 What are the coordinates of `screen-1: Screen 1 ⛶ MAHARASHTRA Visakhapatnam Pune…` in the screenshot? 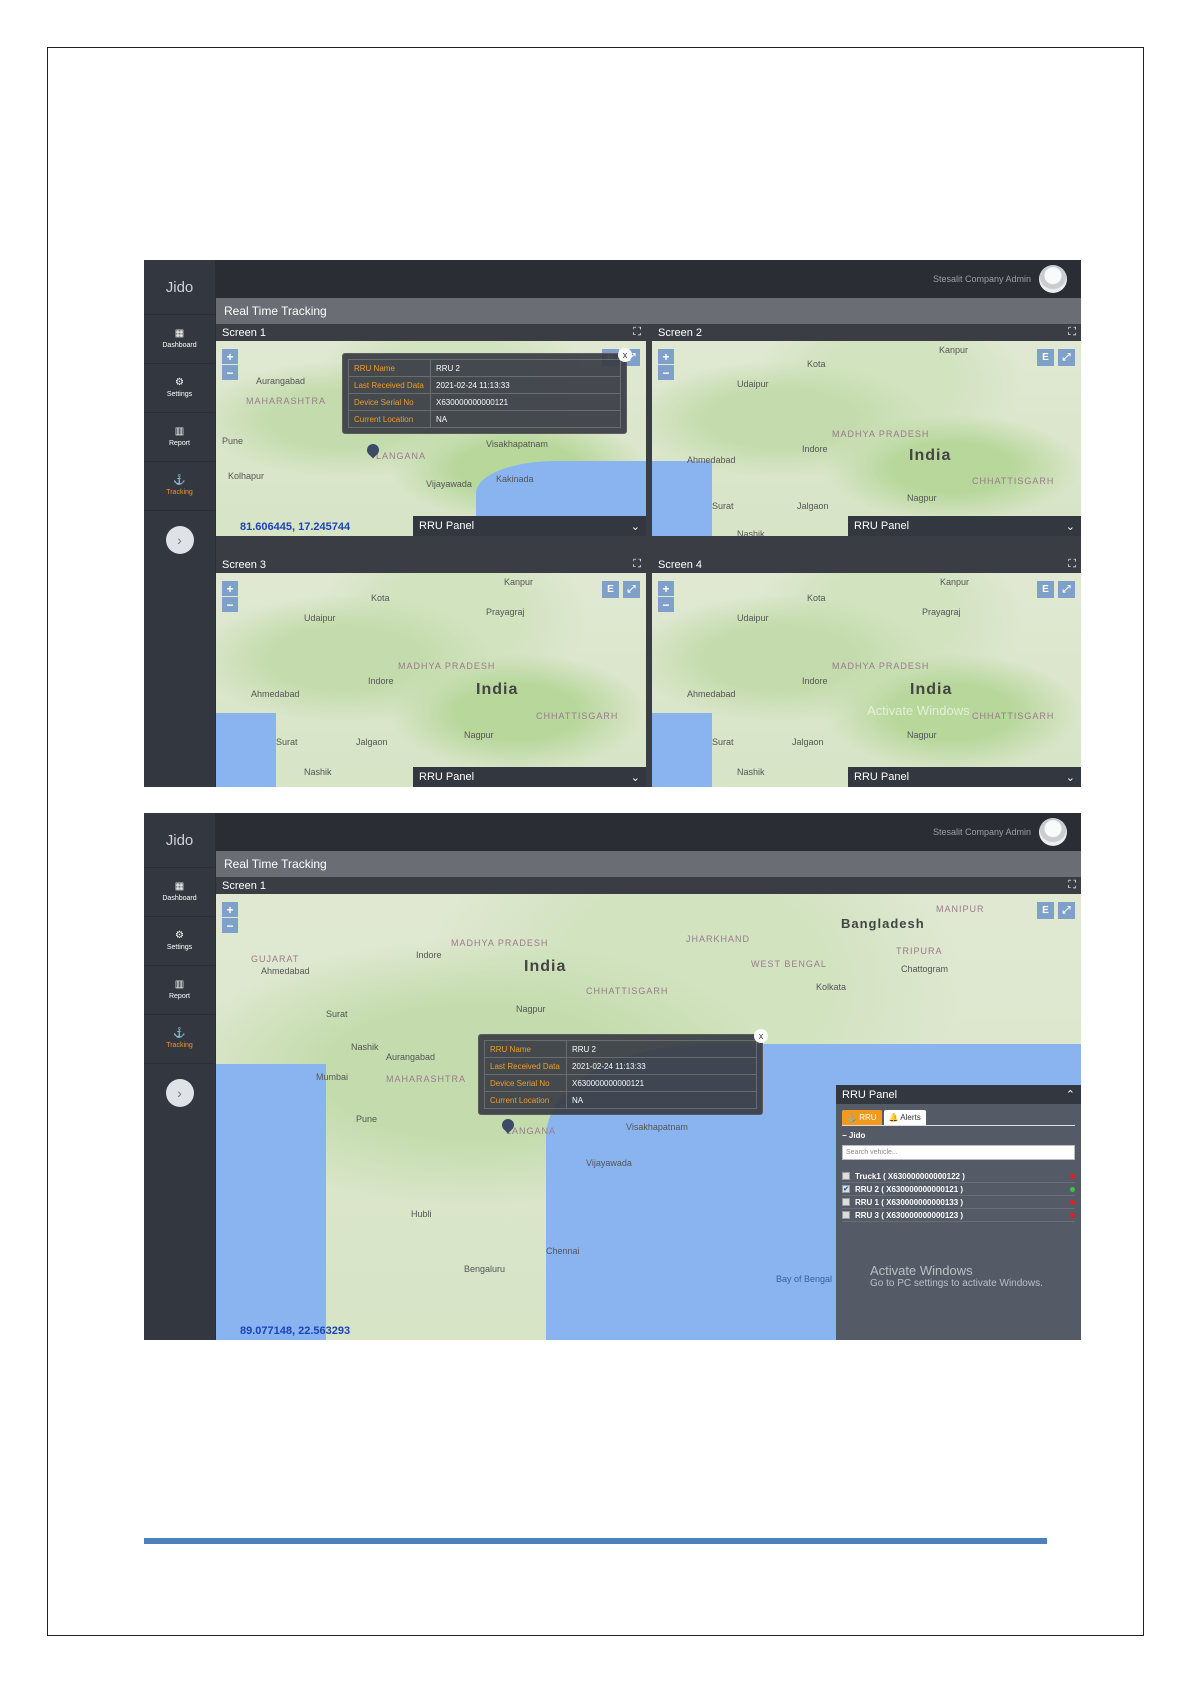 It's located at (431, 430).